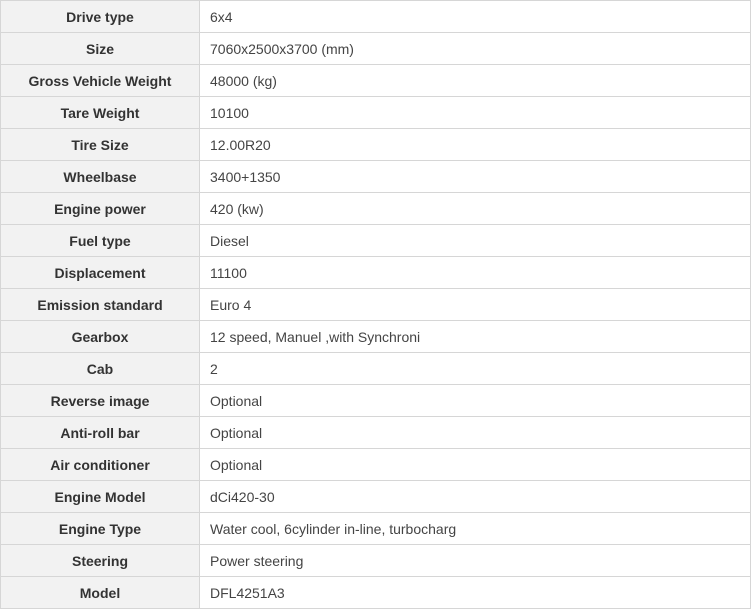  I want to click on table-row-drive-type: Drive type 6x4, so click(375, 16).